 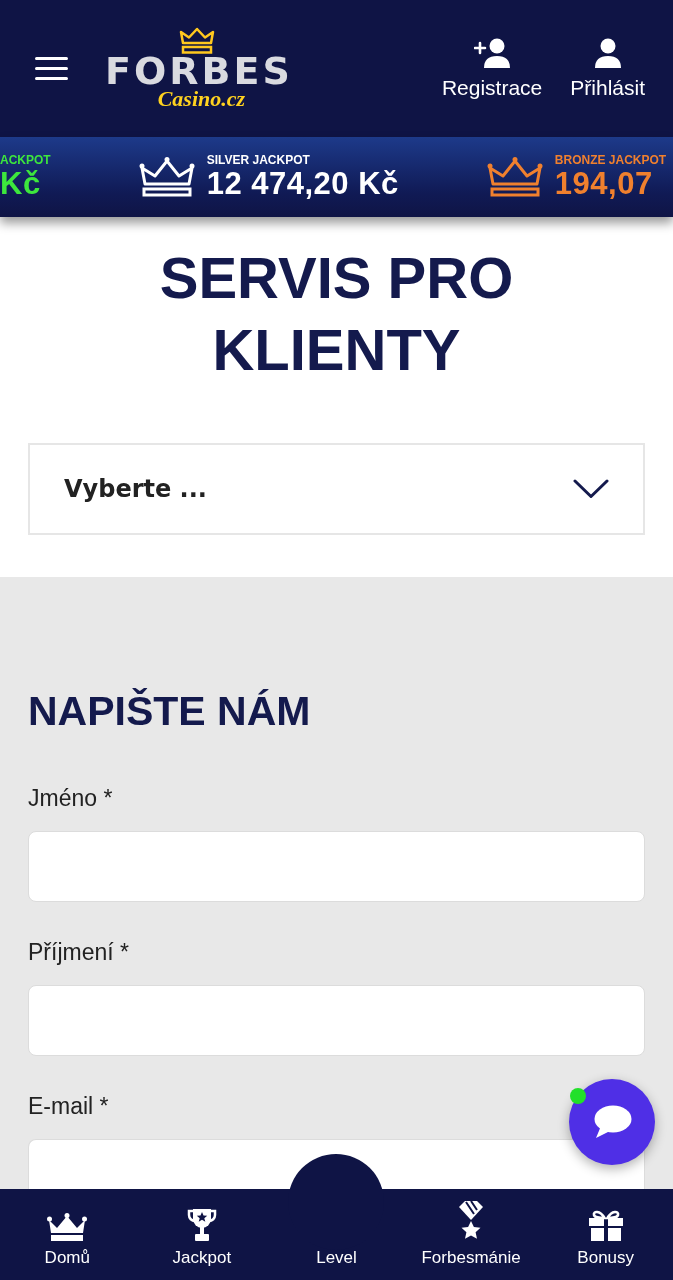 I want to click on field-label: E-mail *, so click(x=69, y=1106).